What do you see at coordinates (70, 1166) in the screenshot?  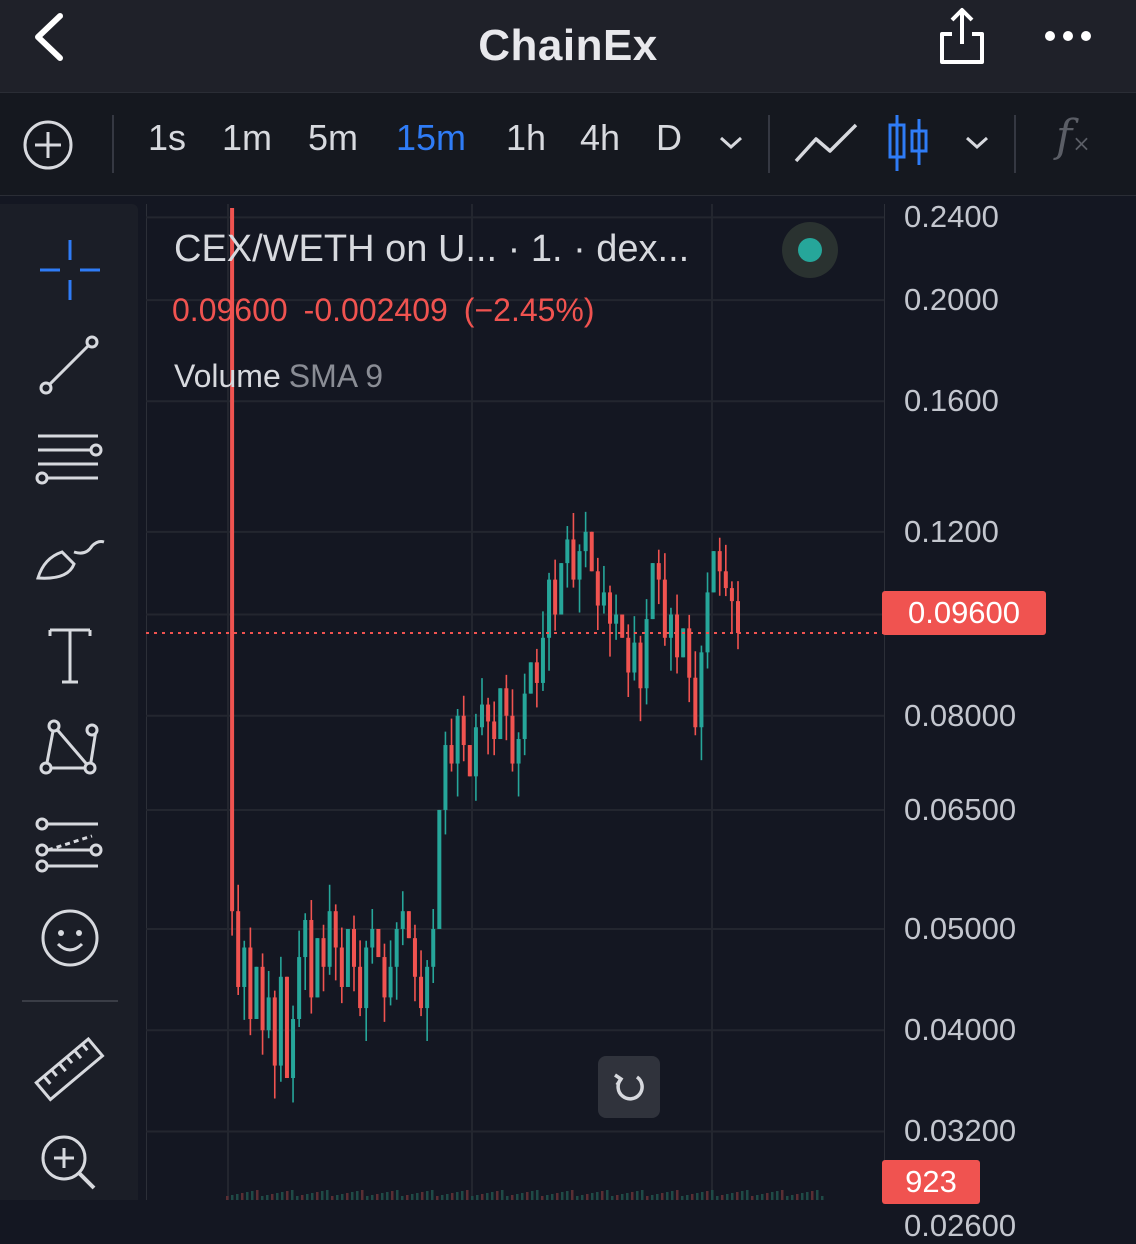 I see `zoom-in-icon` at bounding box center [70, 1166].